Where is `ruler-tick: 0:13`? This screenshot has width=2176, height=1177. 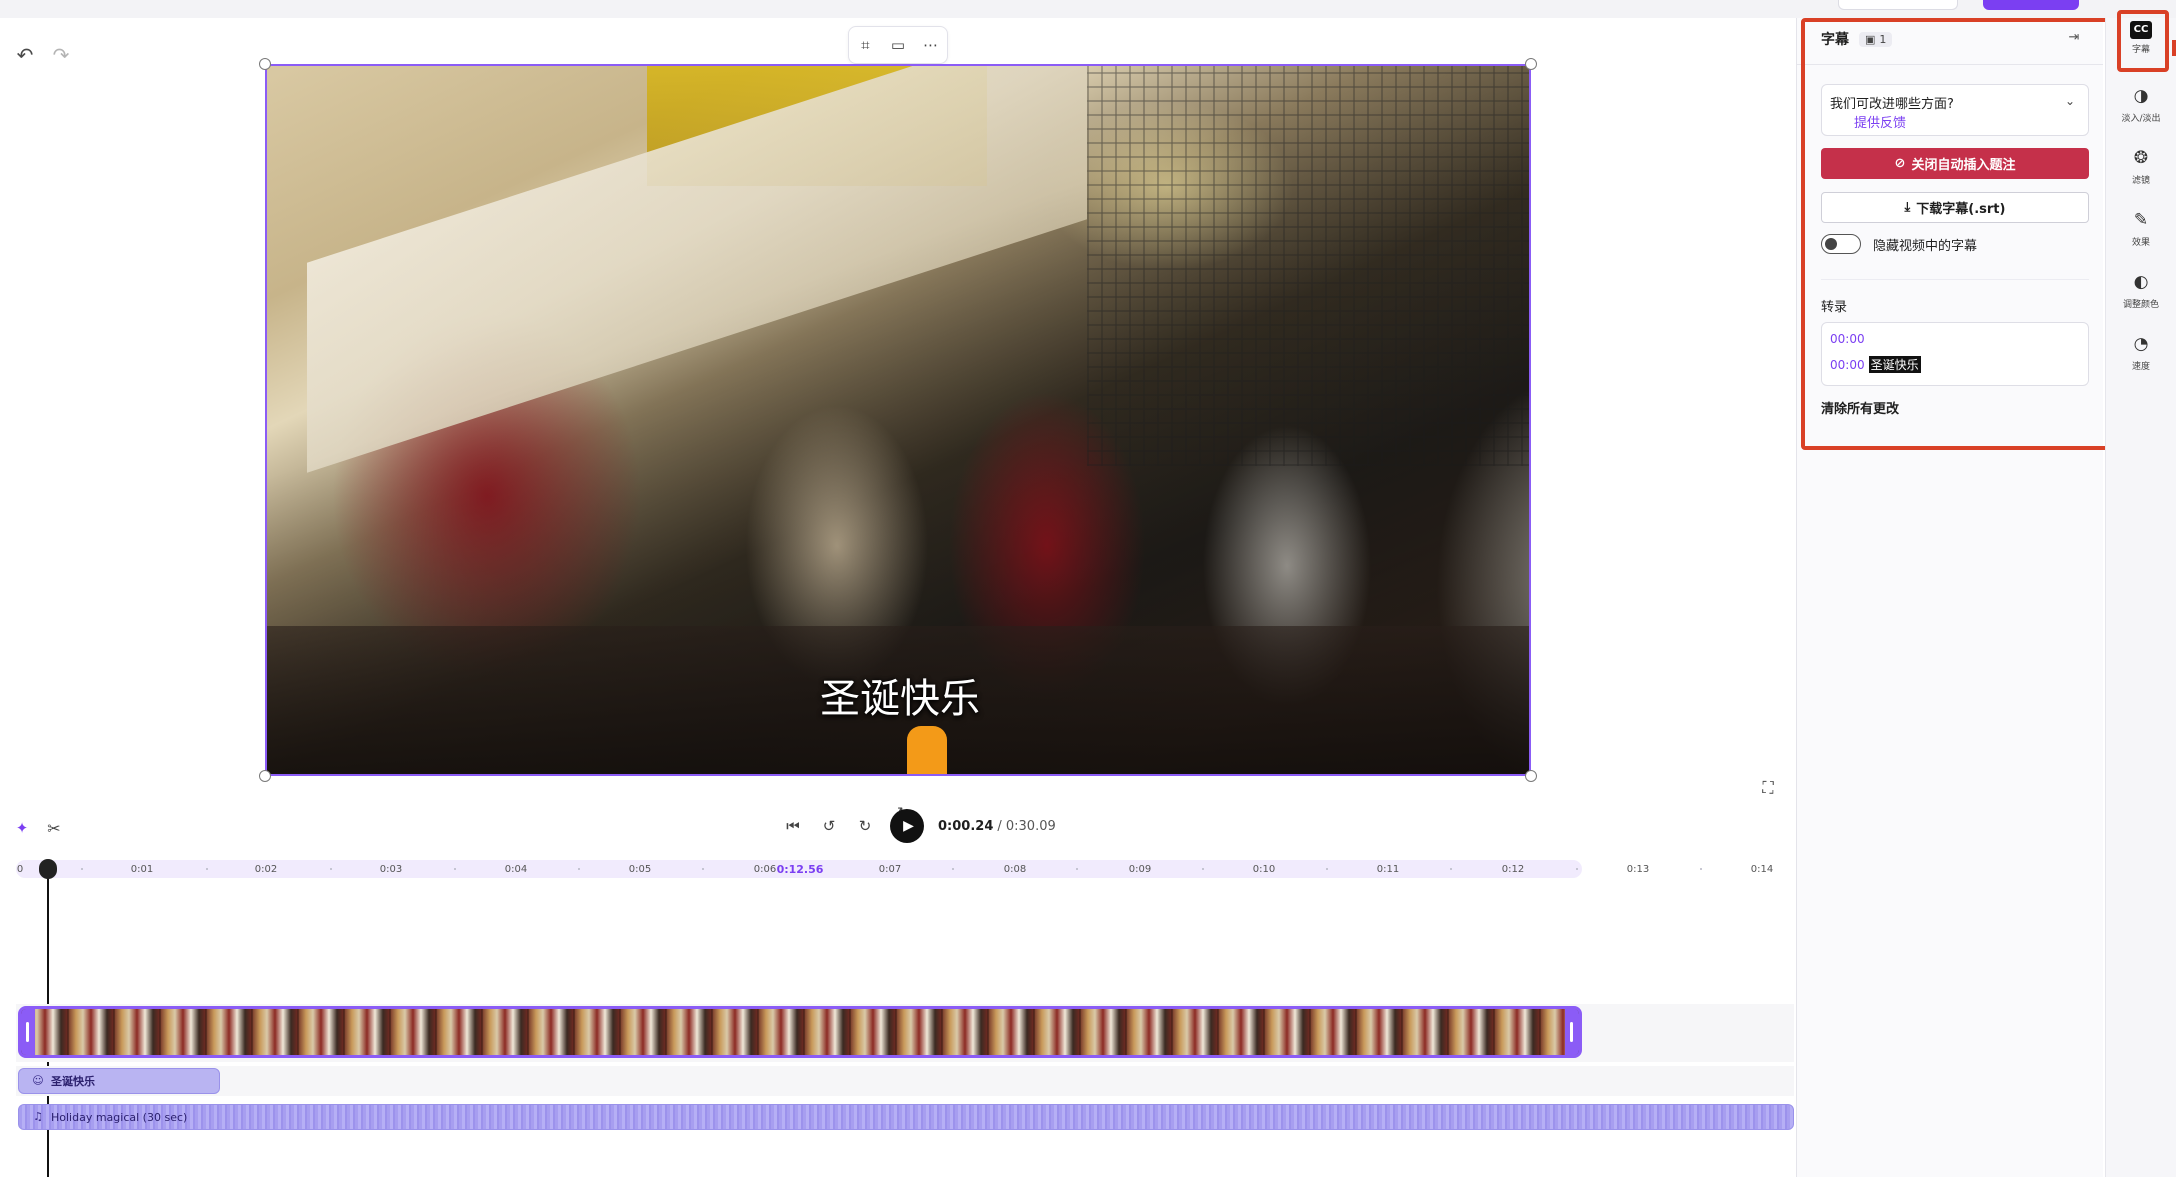
ruler-tick: 0:13 is located at coordinates (1638, 869).